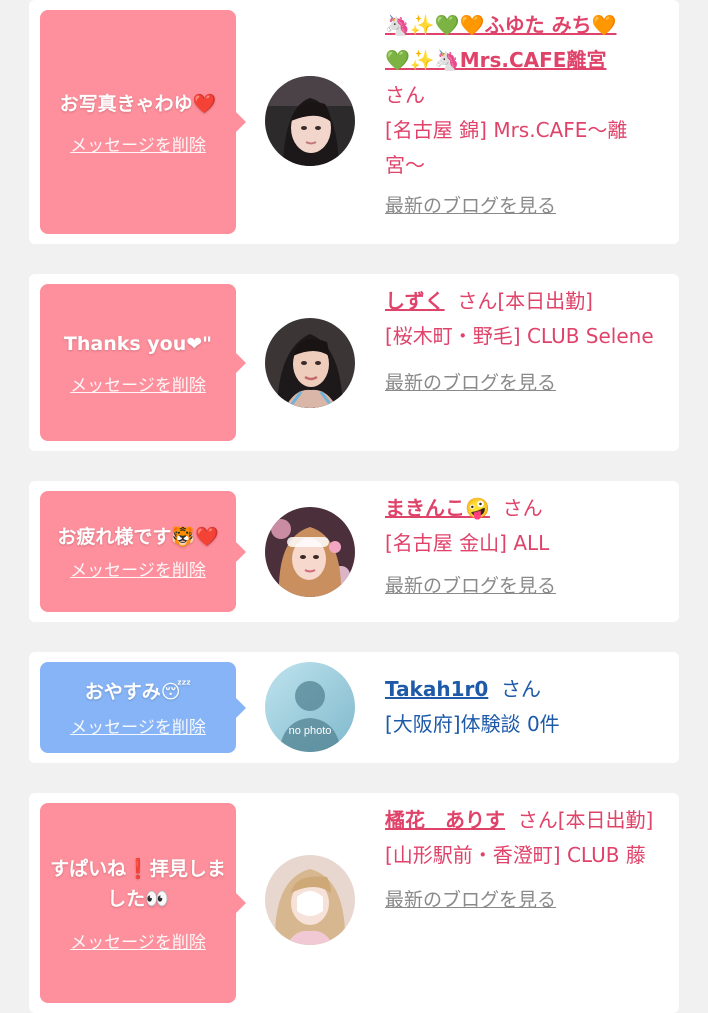 The width and height of the screenshot is (708, 1013). I want to click on message-text: おやすみ😴, so click(138, 692).